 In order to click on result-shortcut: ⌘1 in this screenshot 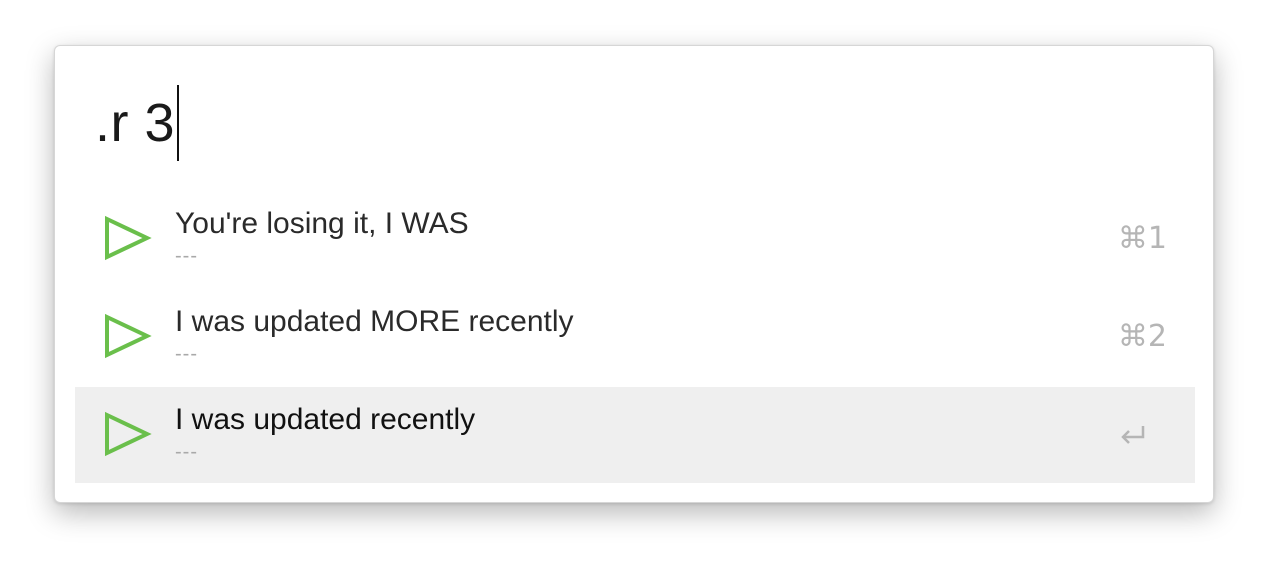, I will do `click(1142, 238)`.